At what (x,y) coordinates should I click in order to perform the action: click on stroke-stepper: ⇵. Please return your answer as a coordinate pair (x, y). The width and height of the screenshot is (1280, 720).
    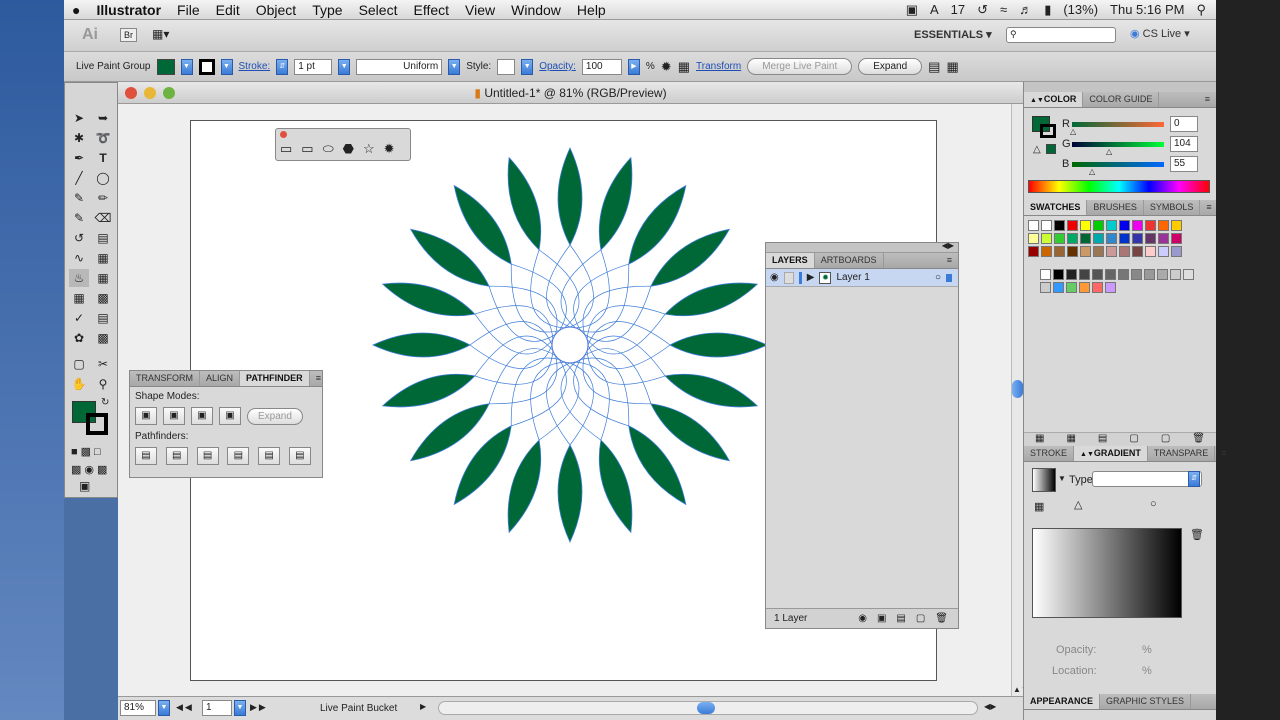
    Looking at the image, I should click on (282, 66).